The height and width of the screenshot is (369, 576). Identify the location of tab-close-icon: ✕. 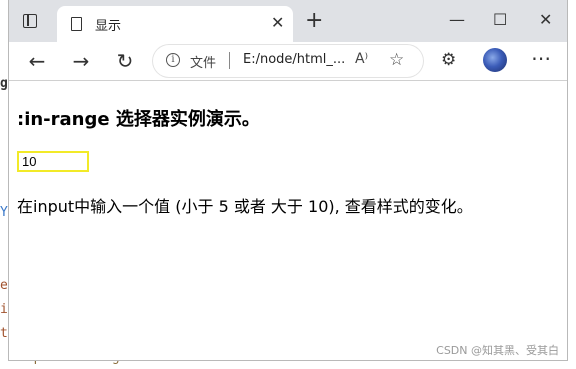
(277, 23).